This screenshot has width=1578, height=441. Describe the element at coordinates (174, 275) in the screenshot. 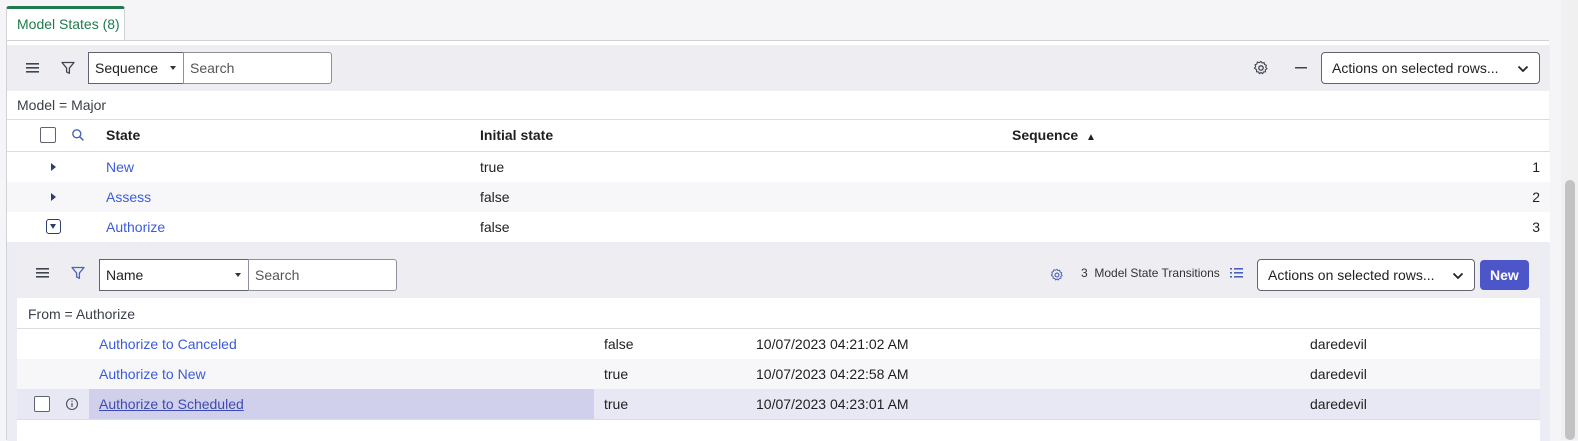

I see `nested-search-field-select: Name` at that location.